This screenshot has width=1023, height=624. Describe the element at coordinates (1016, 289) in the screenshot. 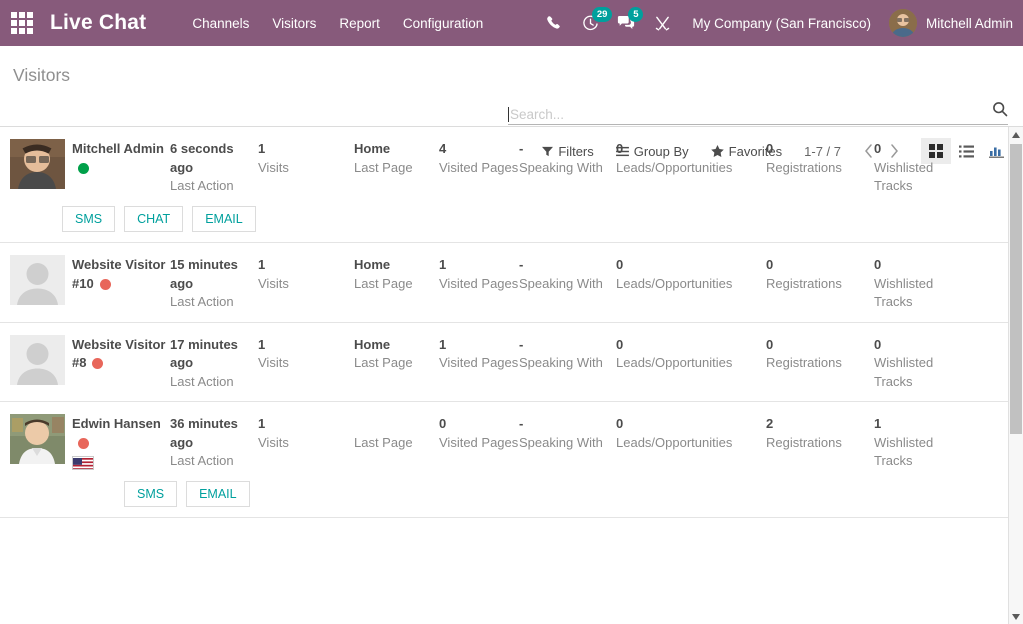

I see `scrollbar-thumb` at that location.